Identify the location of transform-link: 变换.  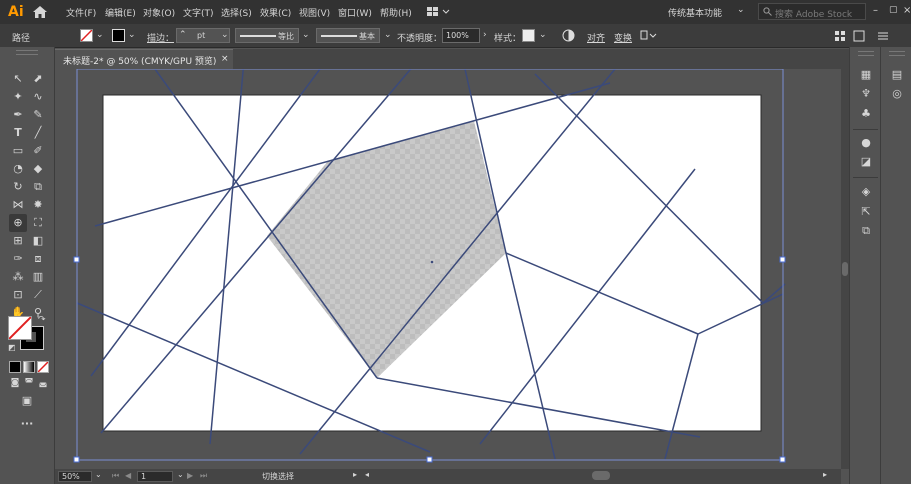
(623, 37).